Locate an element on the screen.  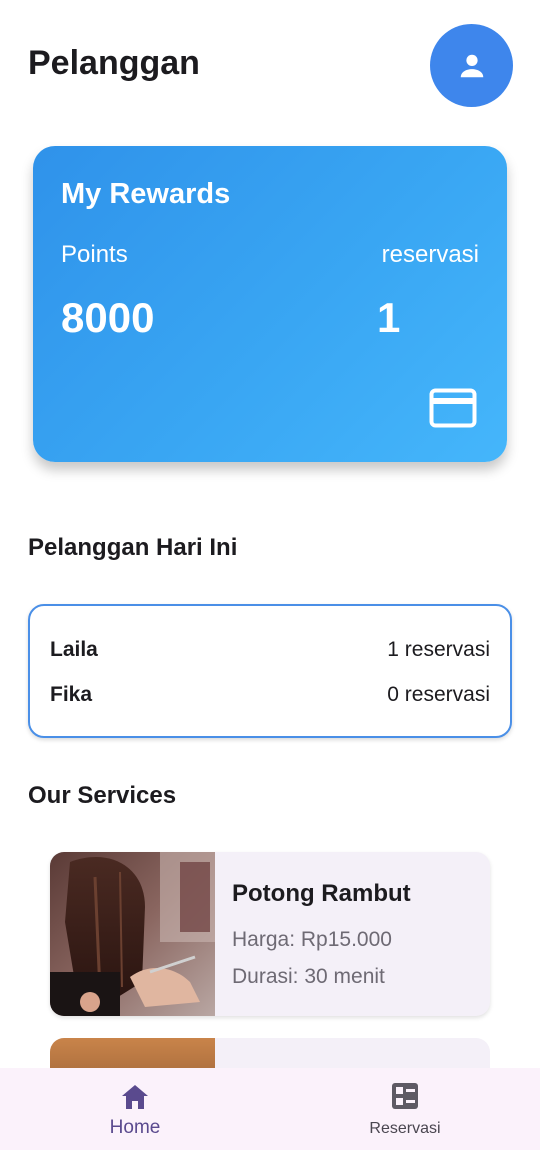
customer-reservations: 1 reservasi is located at coordinates (438, 649).